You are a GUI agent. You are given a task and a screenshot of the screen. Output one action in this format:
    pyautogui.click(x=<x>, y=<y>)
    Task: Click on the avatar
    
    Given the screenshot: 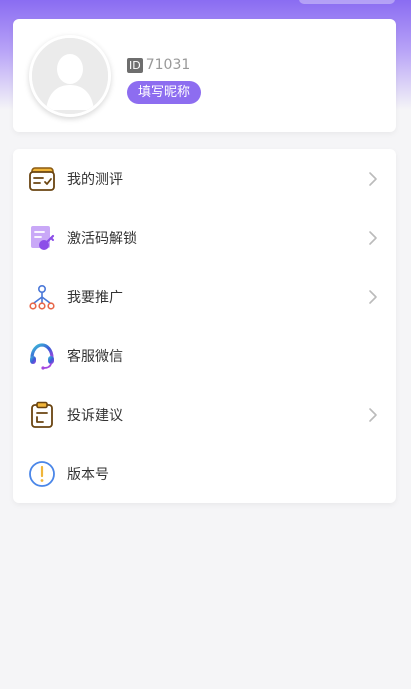 What is the action you would take?
    pyautogui.click(x=70, y=76)
    